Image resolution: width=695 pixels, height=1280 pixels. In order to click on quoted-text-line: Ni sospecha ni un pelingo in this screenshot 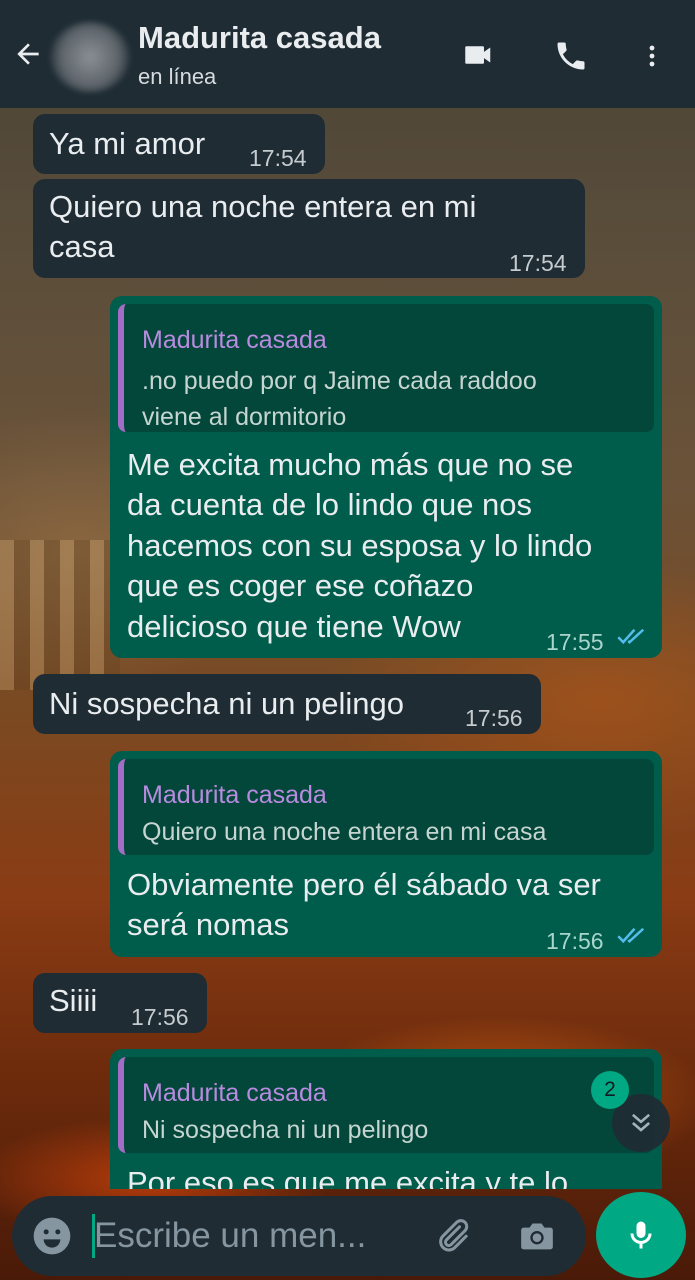, I will do `click(285, 1130)`.